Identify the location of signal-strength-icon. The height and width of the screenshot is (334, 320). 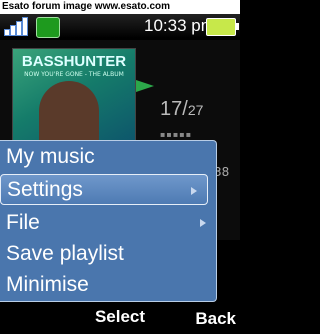
(17, 26).